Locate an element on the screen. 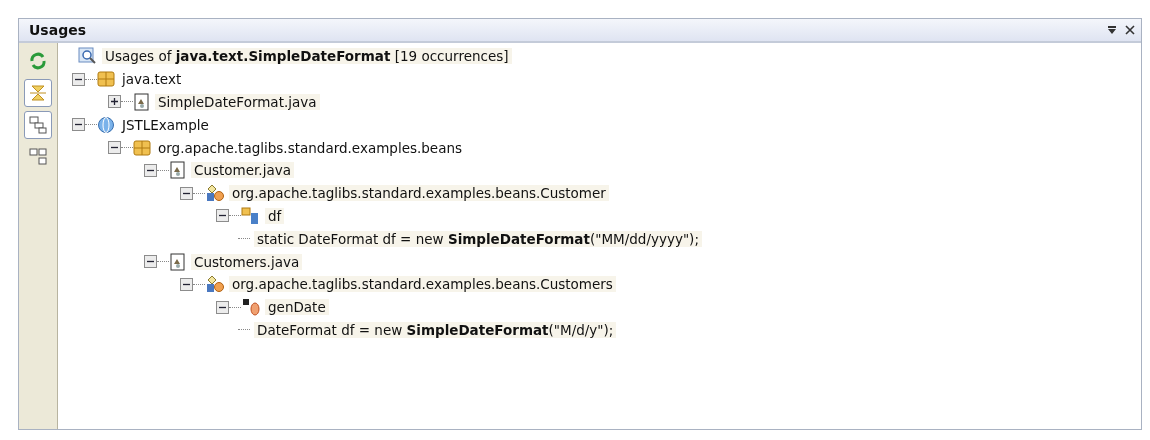 The image size is (1150, 440). collapse-all-icon is located at coordinates (38, 93).